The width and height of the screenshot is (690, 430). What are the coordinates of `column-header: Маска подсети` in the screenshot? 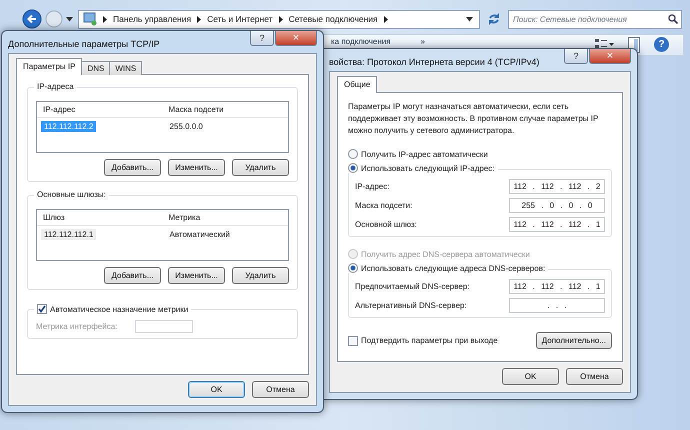 It's located at (225, 109).